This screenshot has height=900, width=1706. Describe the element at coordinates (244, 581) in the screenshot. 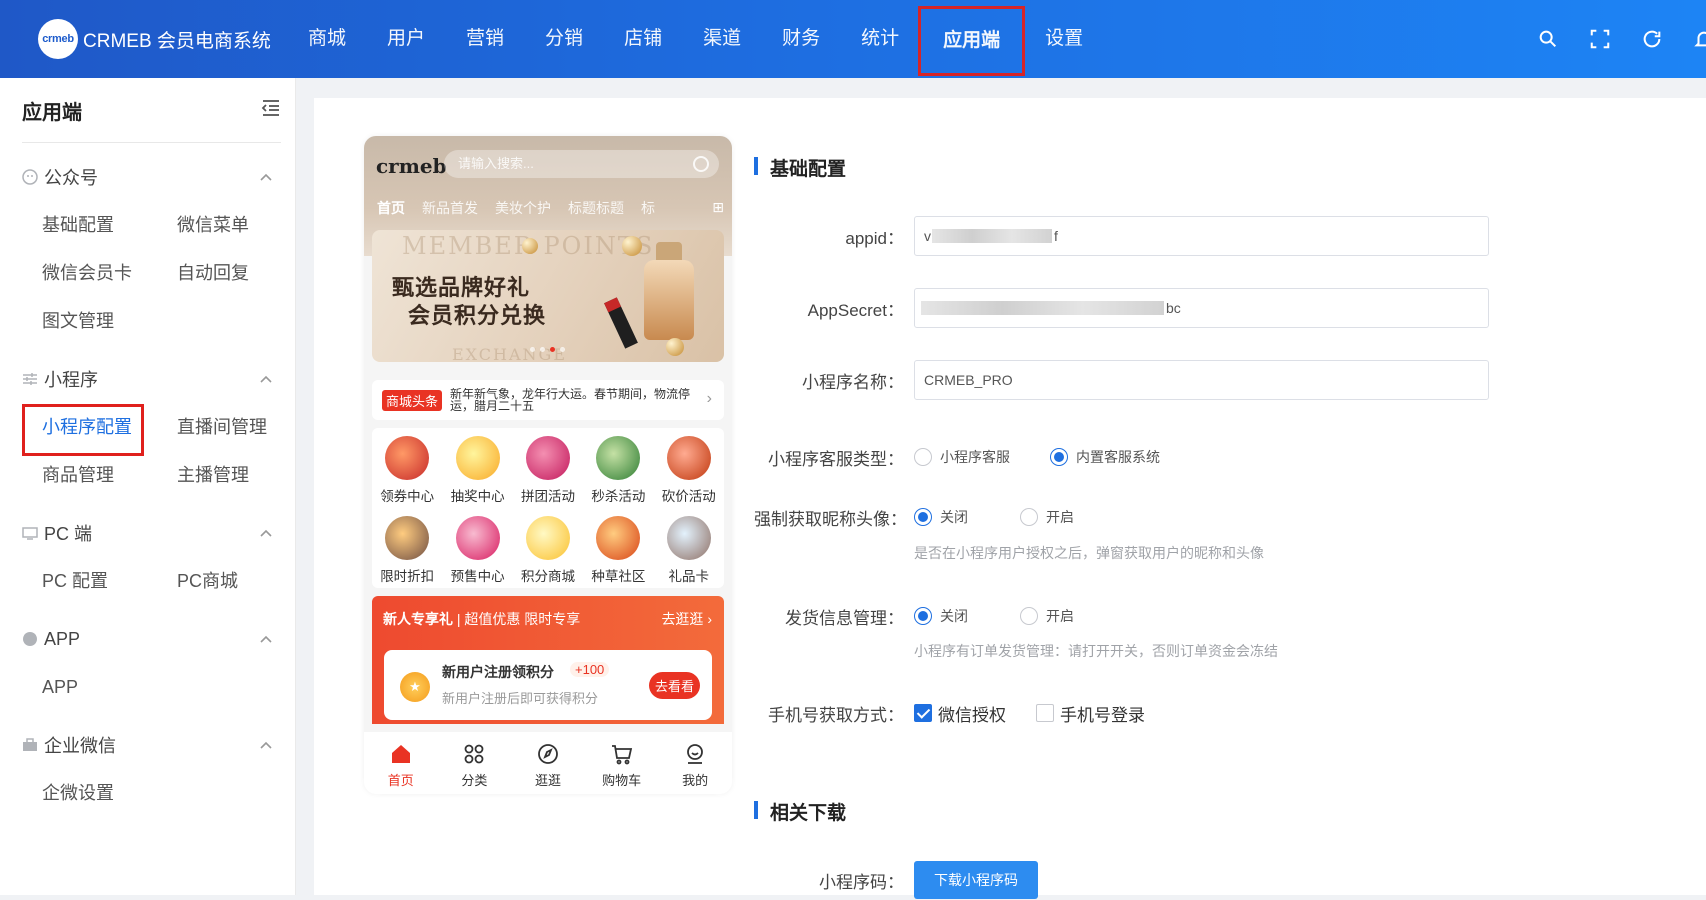

I see `sidebar-item-pc-mall: PC商城` at that location.